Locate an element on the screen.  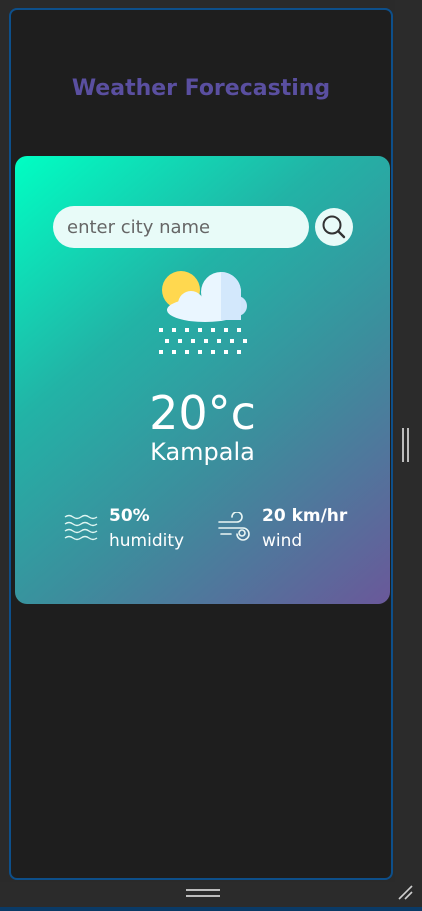
city-search-input is located at coordinates (181, 227).